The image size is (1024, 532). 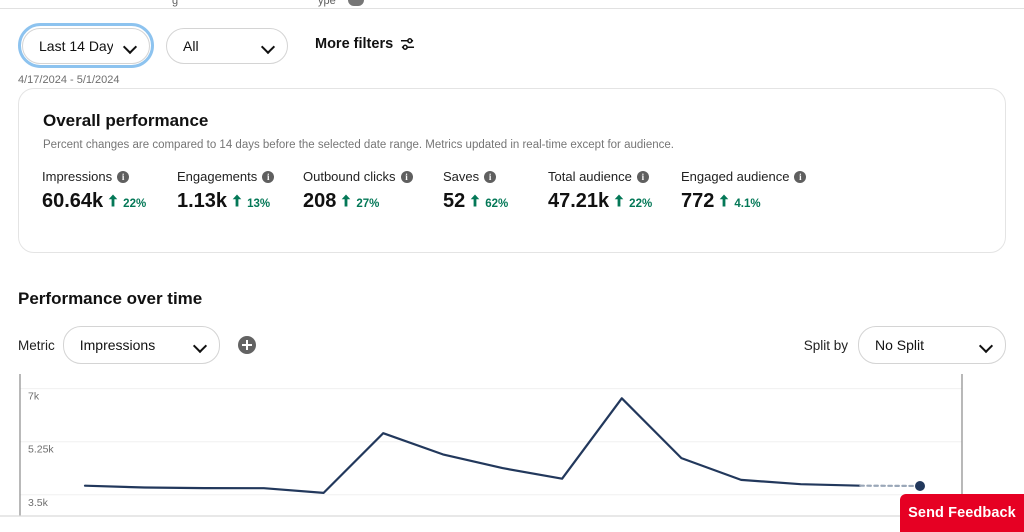 I want to click on metric-value: 208, so click(x=320, y=201).